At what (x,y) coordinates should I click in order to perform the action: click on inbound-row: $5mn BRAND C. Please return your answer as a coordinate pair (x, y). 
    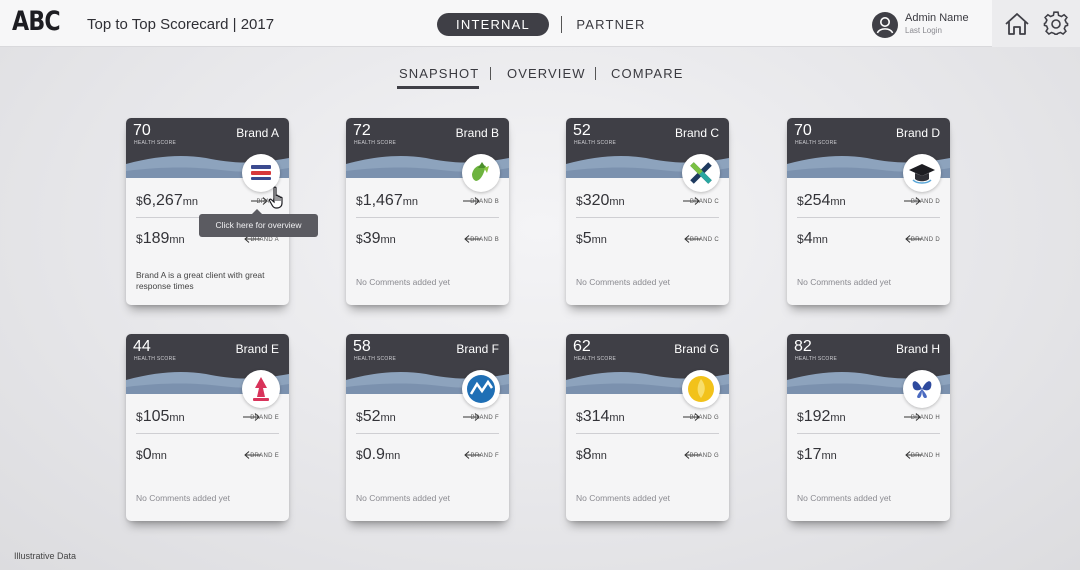
    Looking at the image, I should click on (647, 240).